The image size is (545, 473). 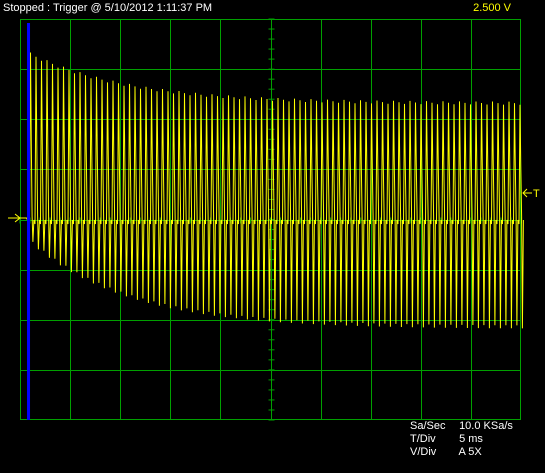 I want to click on volt-div-label: V/Div, so click(x=423, y=452).